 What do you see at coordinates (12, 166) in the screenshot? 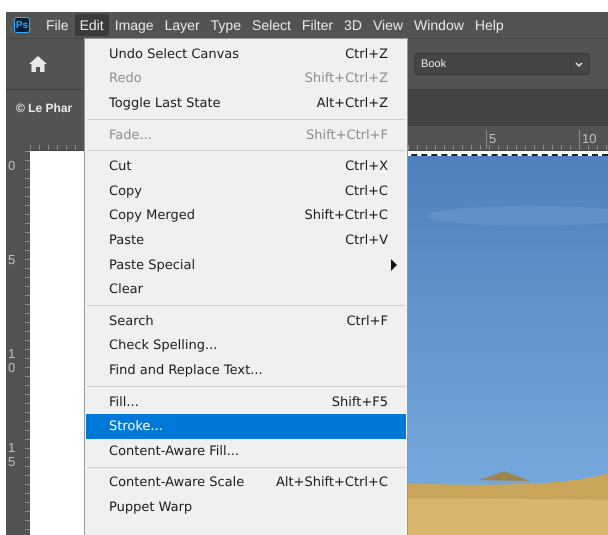
I see `ruler-label: 0` at bounding box center [12, 166].